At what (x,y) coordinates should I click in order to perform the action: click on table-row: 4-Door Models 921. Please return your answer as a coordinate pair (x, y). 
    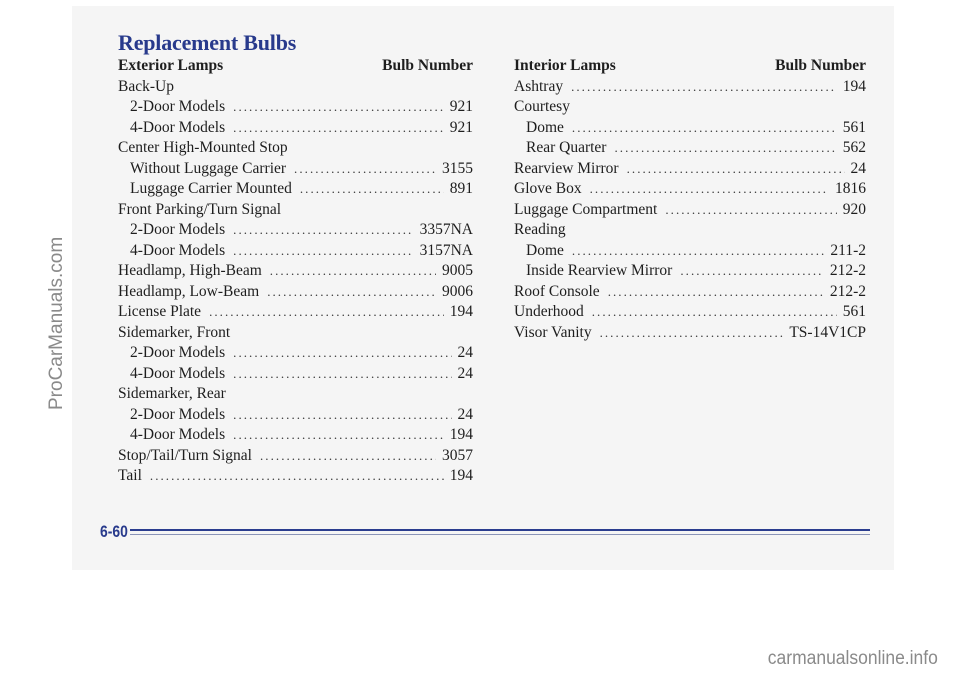
    Looking at the image, I should click on (295, 128).